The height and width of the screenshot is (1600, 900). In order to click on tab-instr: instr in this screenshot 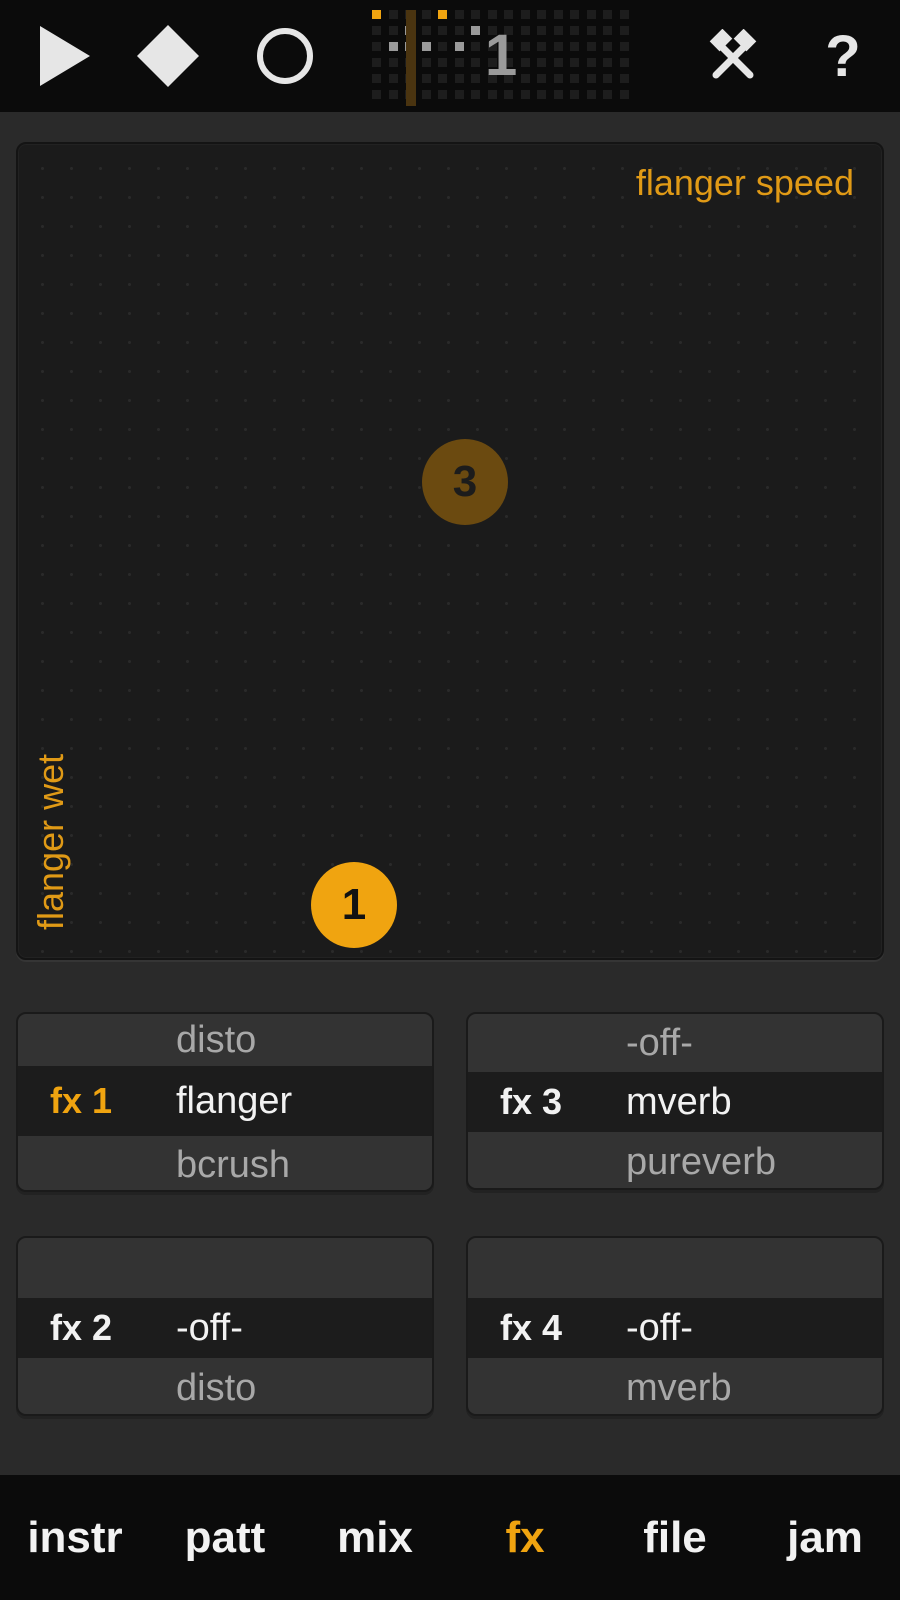, I will do `click(75, 1538)`.